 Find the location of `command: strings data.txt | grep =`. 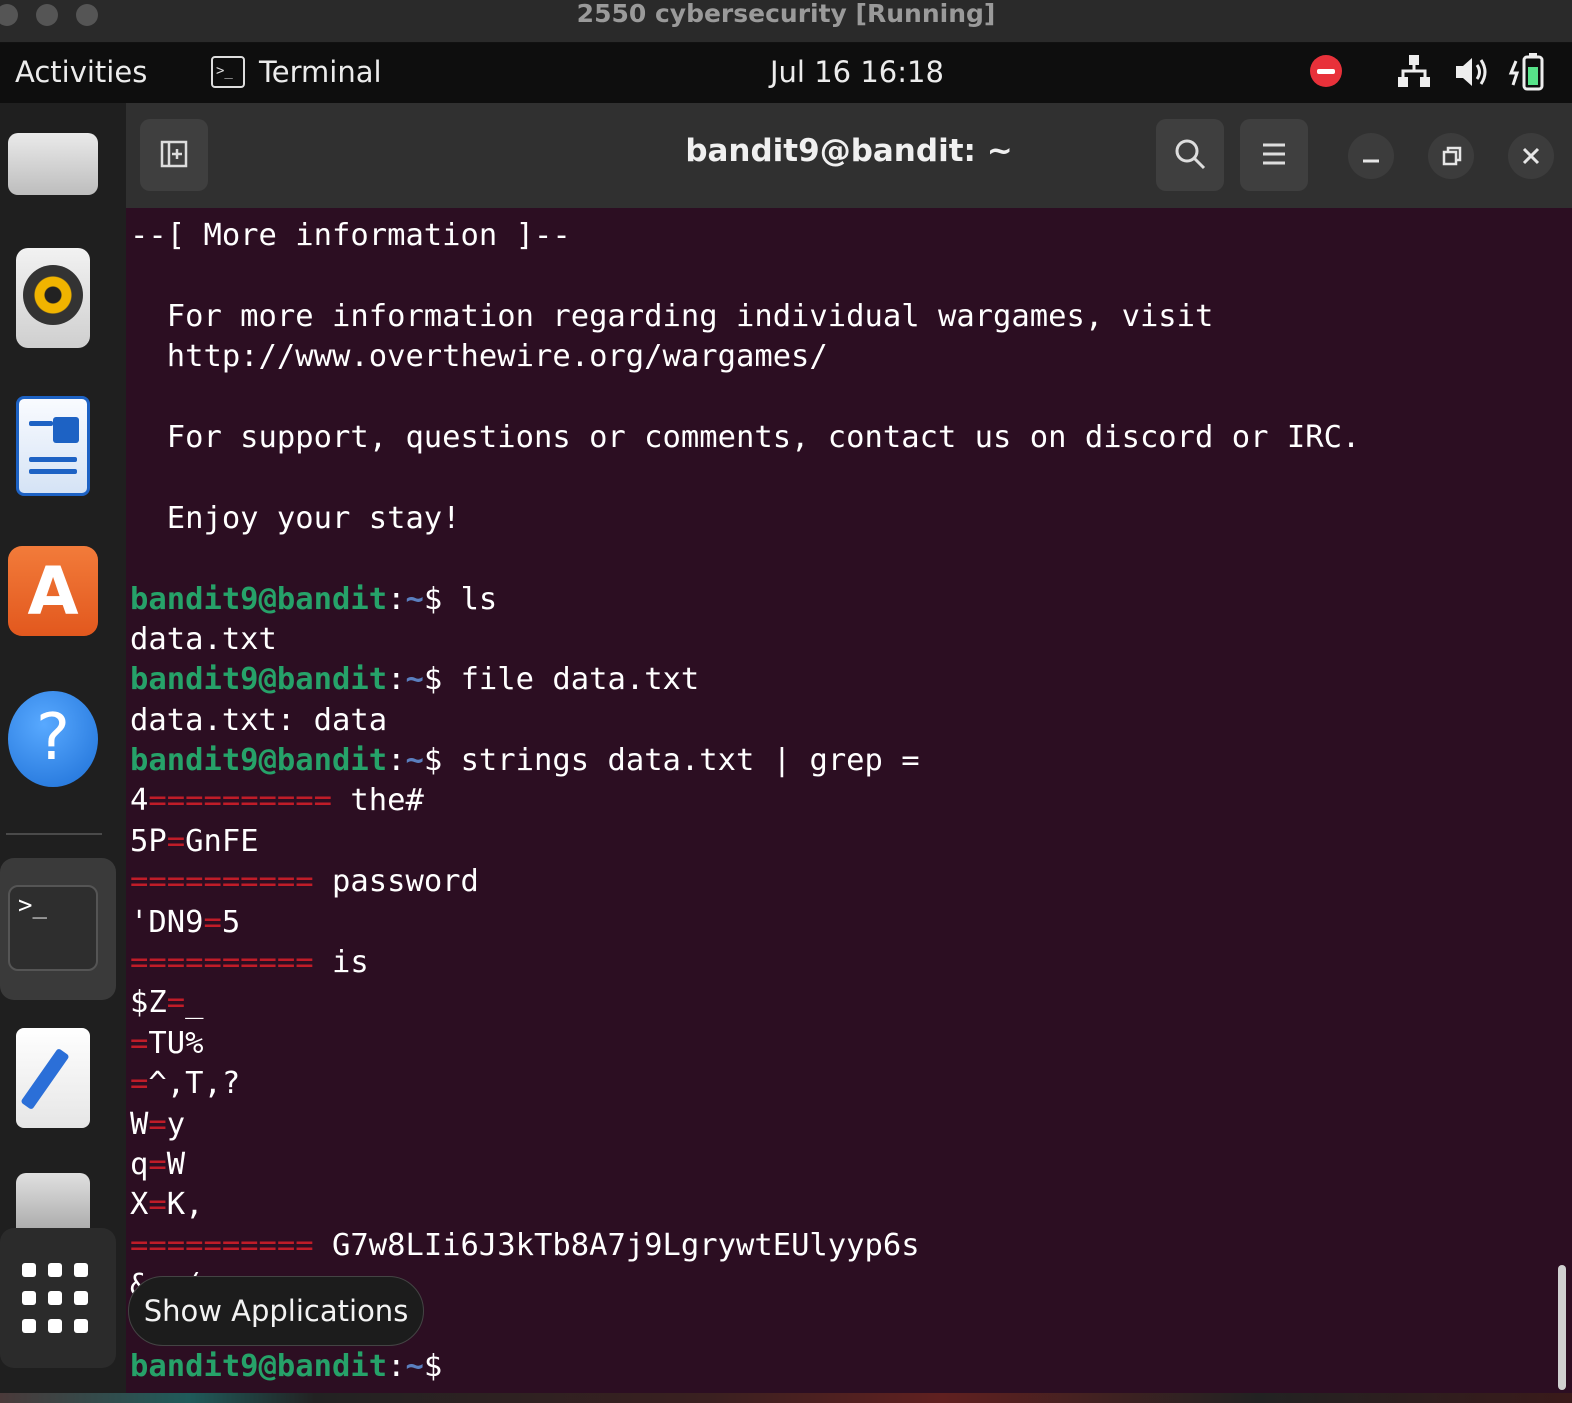

command: strings data.txt | grep = is located at coordinates (681, 761).